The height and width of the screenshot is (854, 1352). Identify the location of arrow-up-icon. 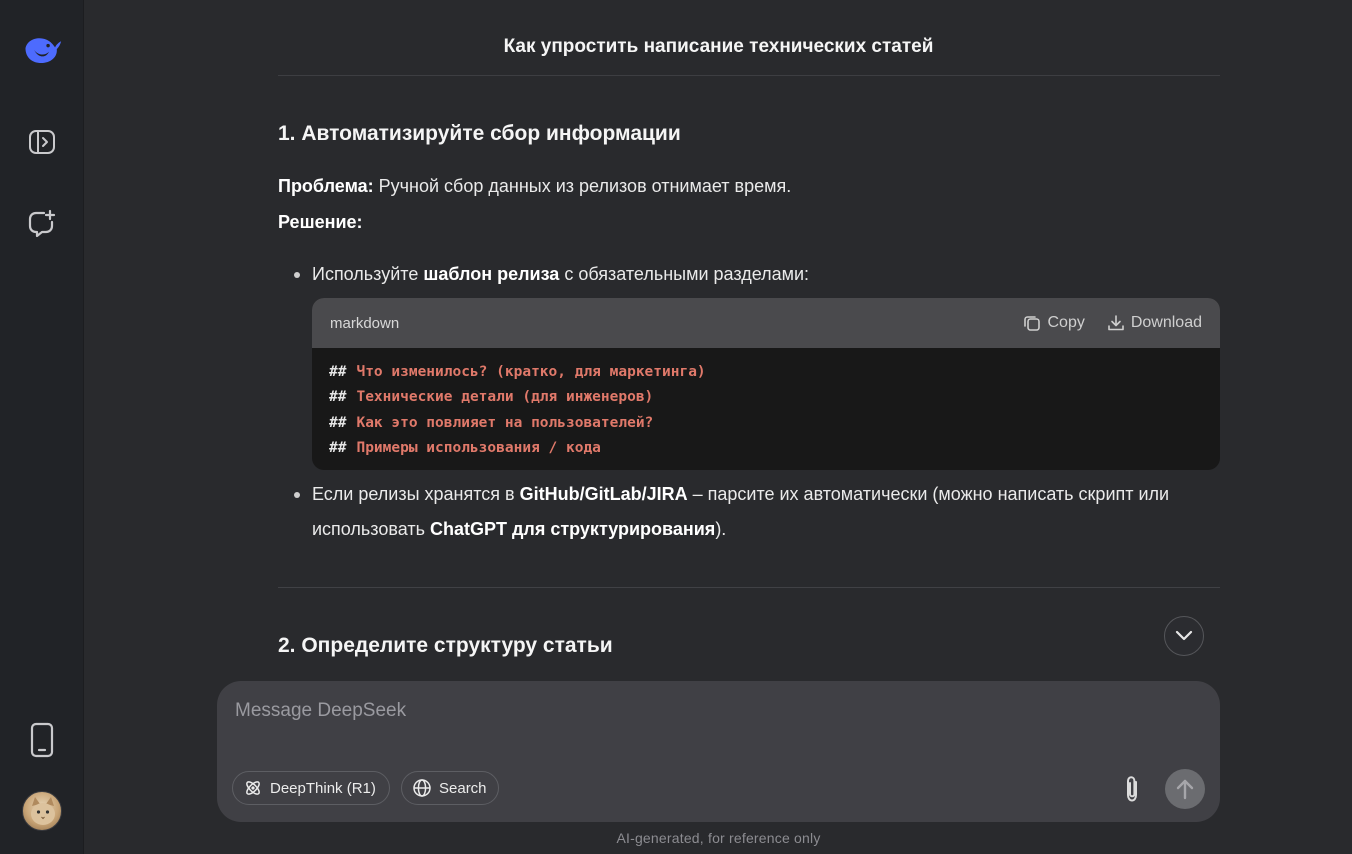
(1185, 789).